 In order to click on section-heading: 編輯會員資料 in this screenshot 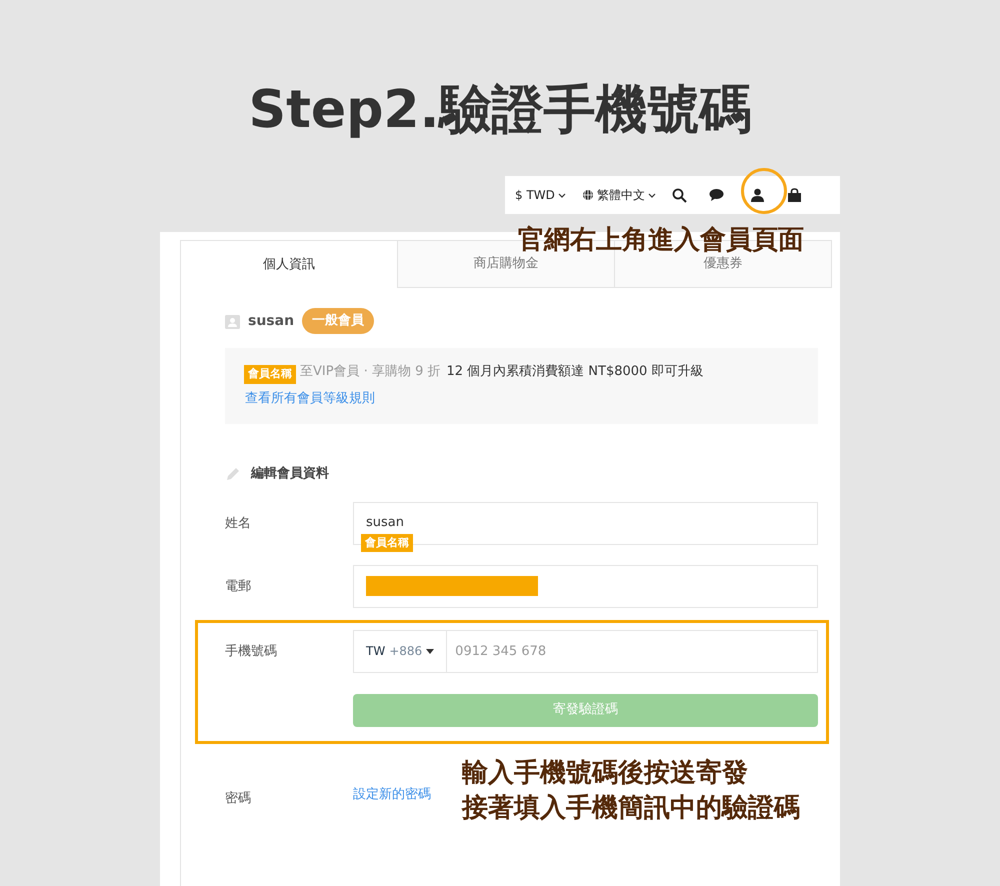, I will do `click(290, 474)`.